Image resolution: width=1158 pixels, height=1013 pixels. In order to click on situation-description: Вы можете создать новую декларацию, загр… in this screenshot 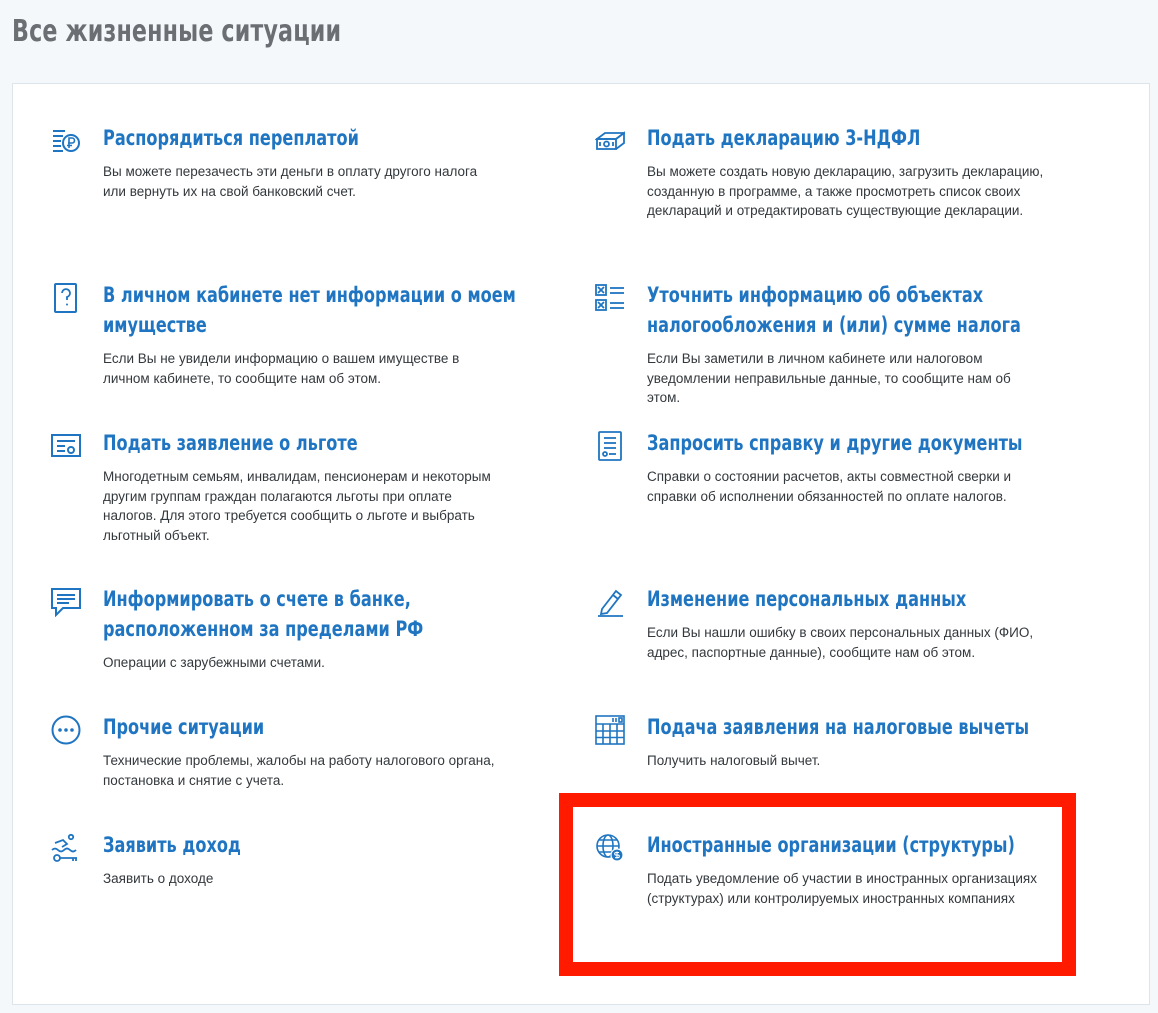, I will do `click(845, 191)`.